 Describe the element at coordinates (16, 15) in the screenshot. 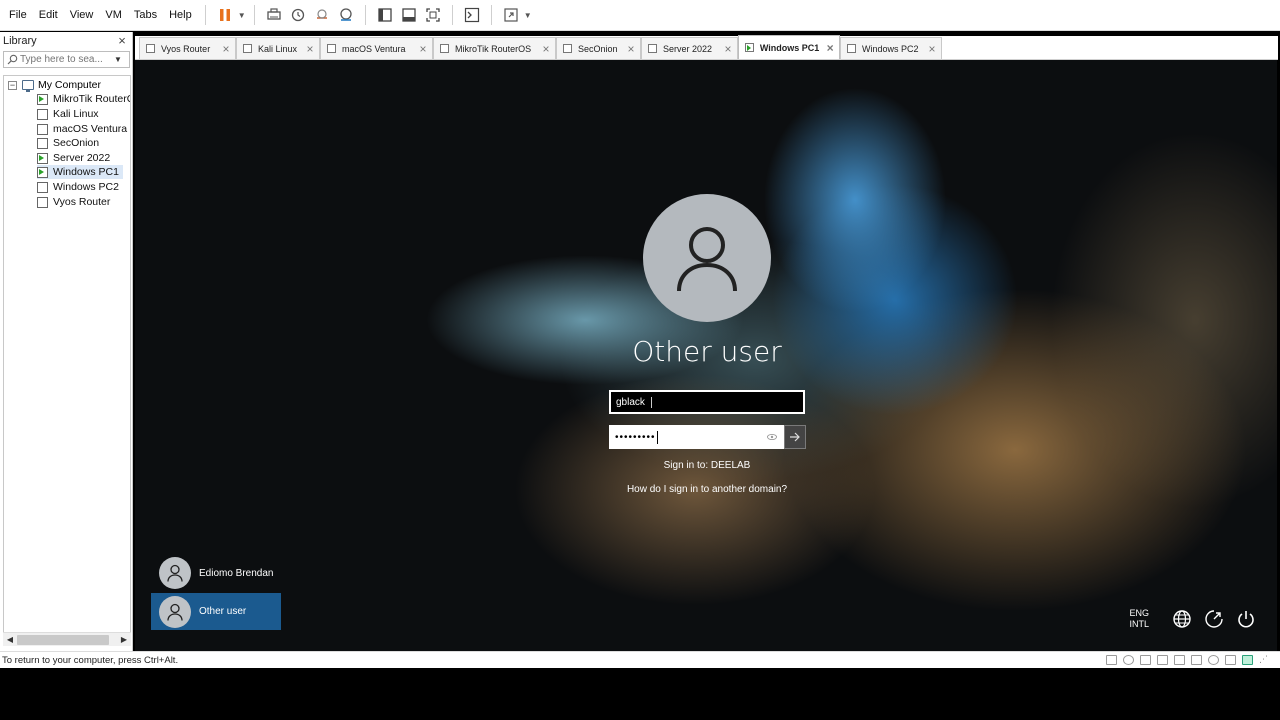

I see `menu-file: File` at that location.